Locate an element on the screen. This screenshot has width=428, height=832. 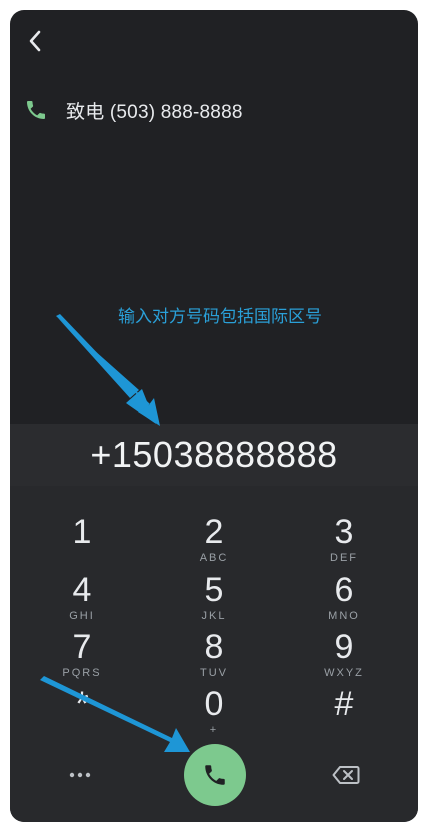
call-button is located at coordinates (215, 775).